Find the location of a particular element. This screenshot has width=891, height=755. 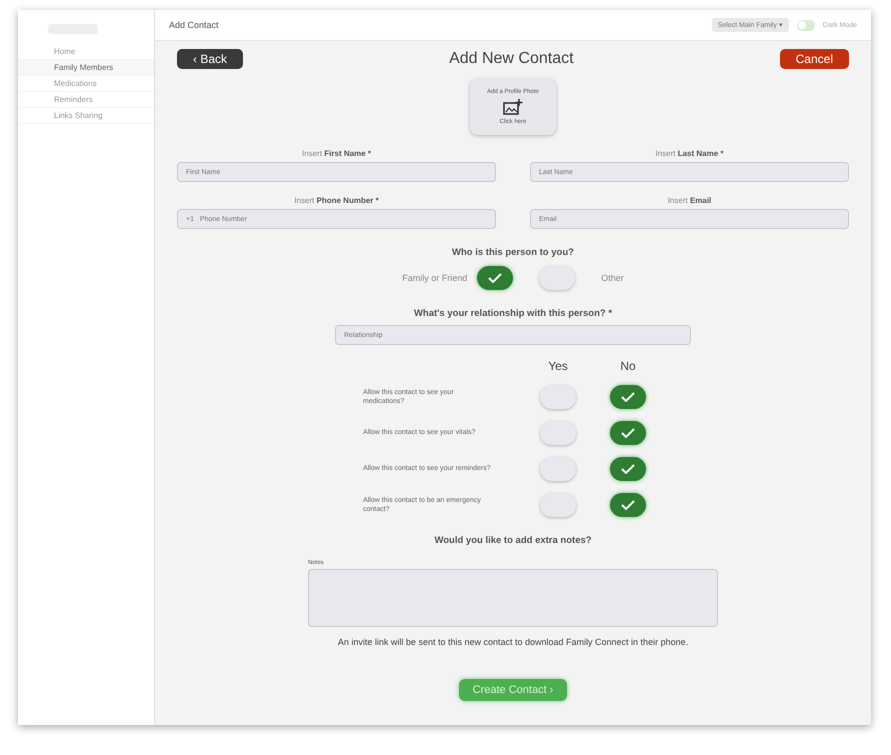

question-text: Who is this person to you? is located at coordinates (513, 252).